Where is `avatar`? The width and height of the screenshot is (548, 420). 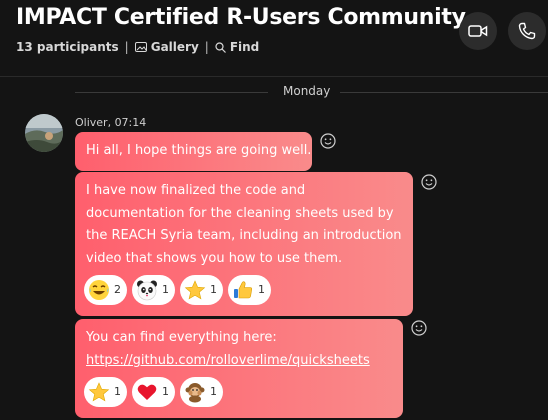
avatar is located at coordinates (44, 133).